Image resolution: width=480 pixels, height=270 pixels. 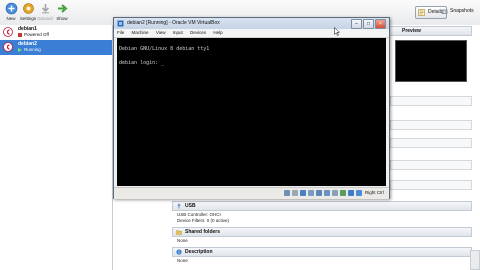 I want to click on show-arrow-icon, so click(x=62, y=8).